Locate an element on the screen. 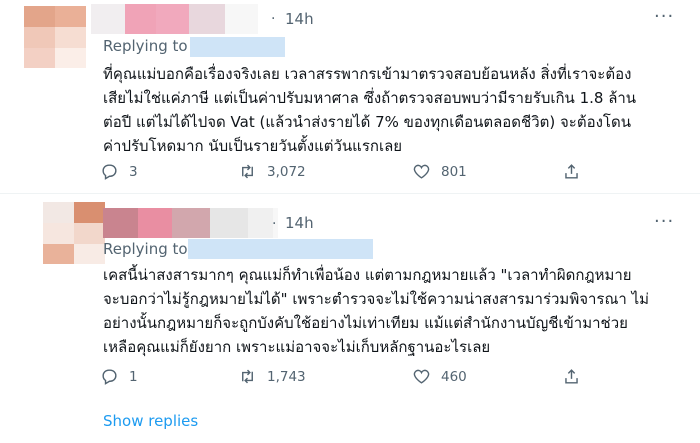 Image resolution: width=700 pixels, height=443 pixels. retweet-button: 3,072 is located at coordinates (272, 171).